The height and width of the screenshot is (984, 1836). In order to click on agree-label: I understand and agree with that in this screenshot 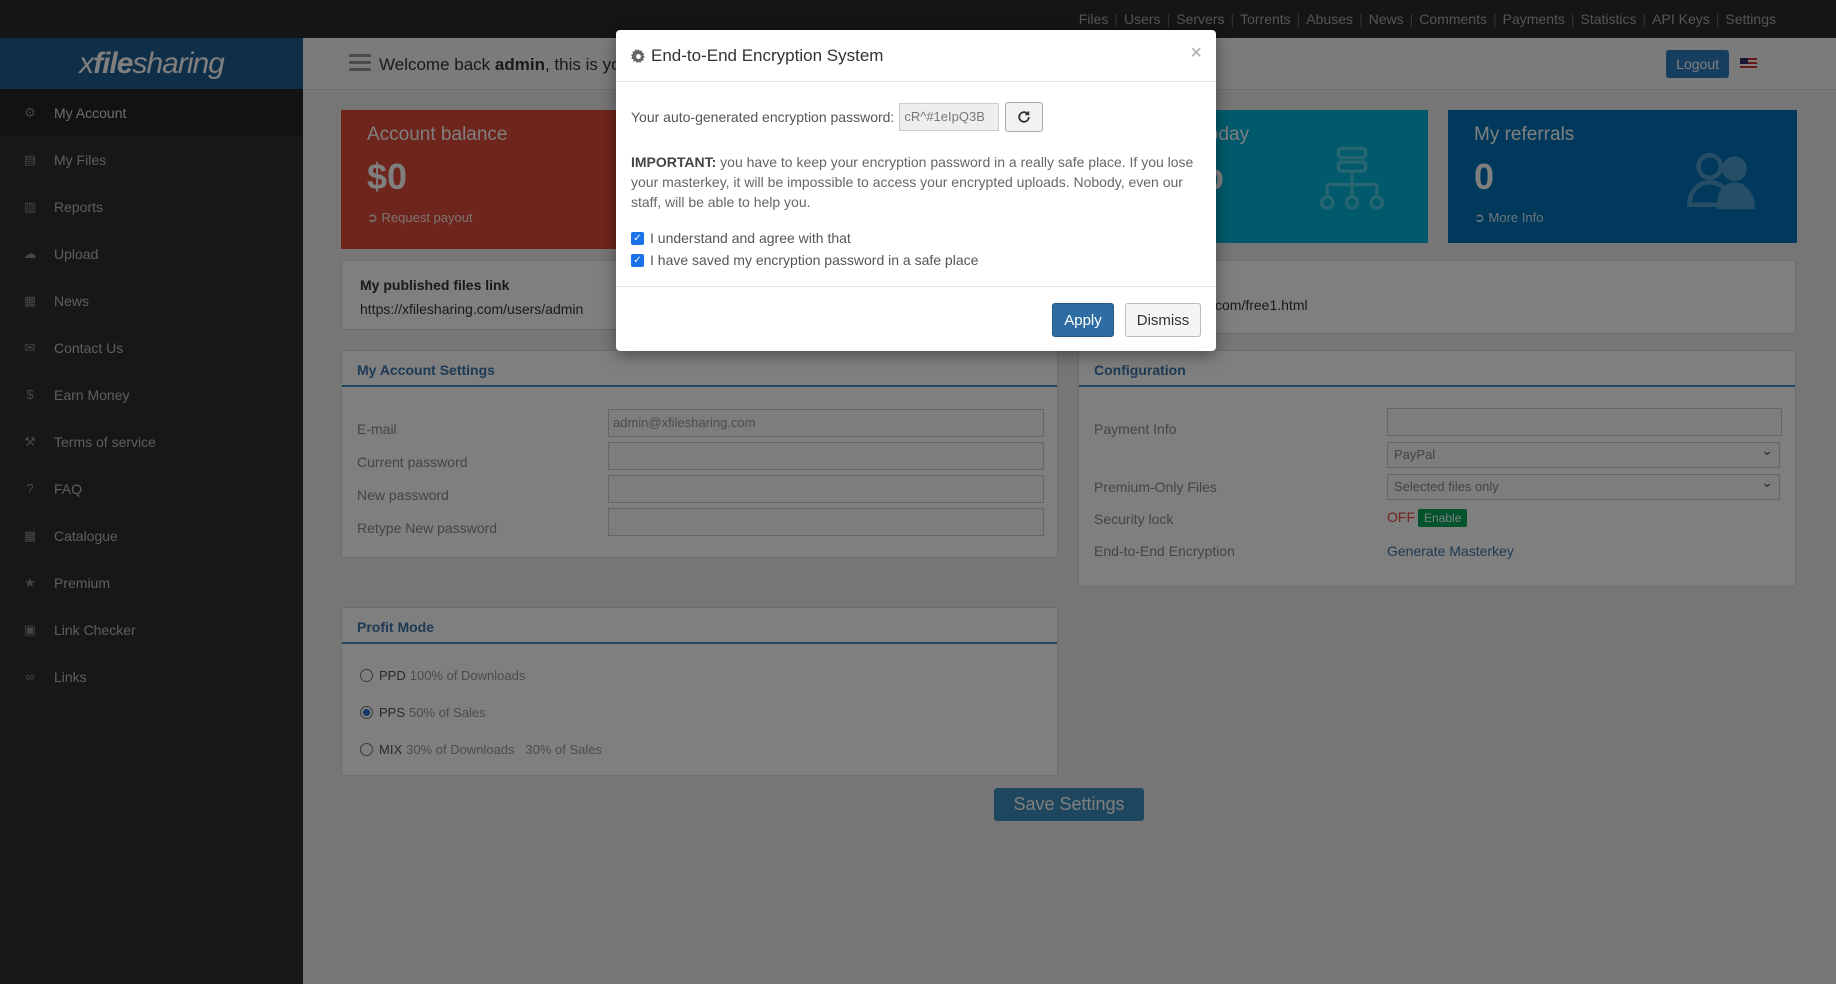, I will do `click(750, 238)`.